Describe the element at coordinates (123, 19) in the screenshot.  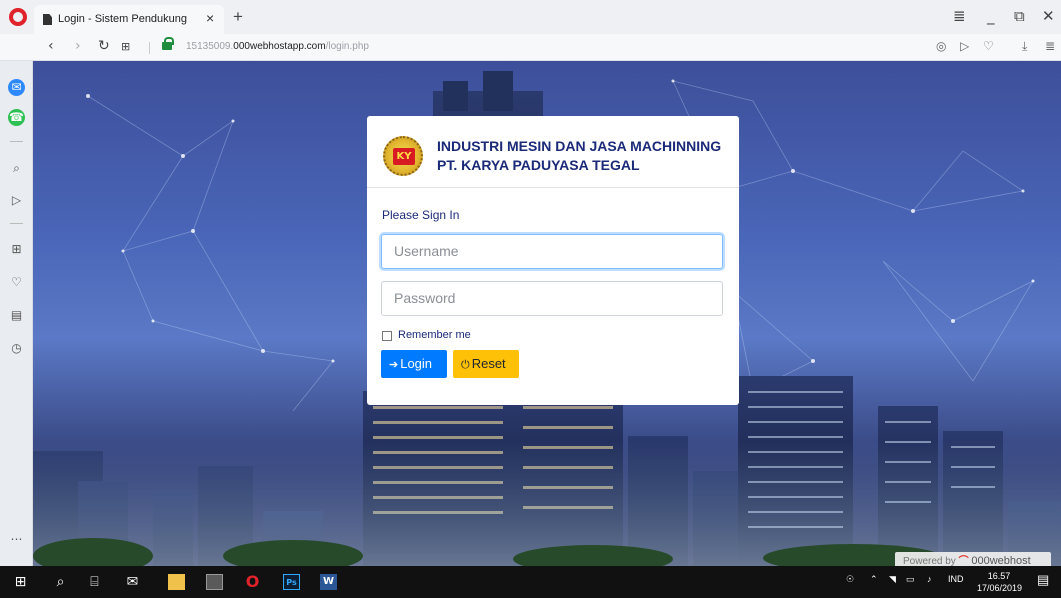
I see `tab-title: Login - Sistem Pendukung` at that location.